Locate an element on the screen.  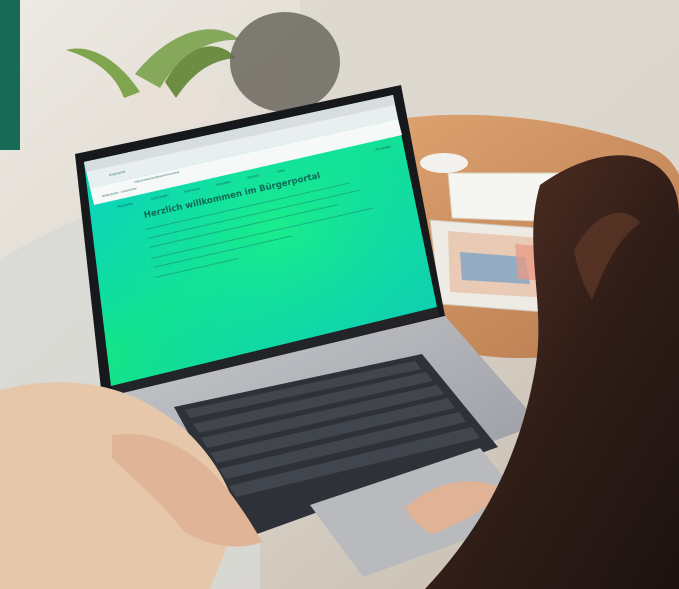
green-accent-bar is located at coordinates (10, 75).